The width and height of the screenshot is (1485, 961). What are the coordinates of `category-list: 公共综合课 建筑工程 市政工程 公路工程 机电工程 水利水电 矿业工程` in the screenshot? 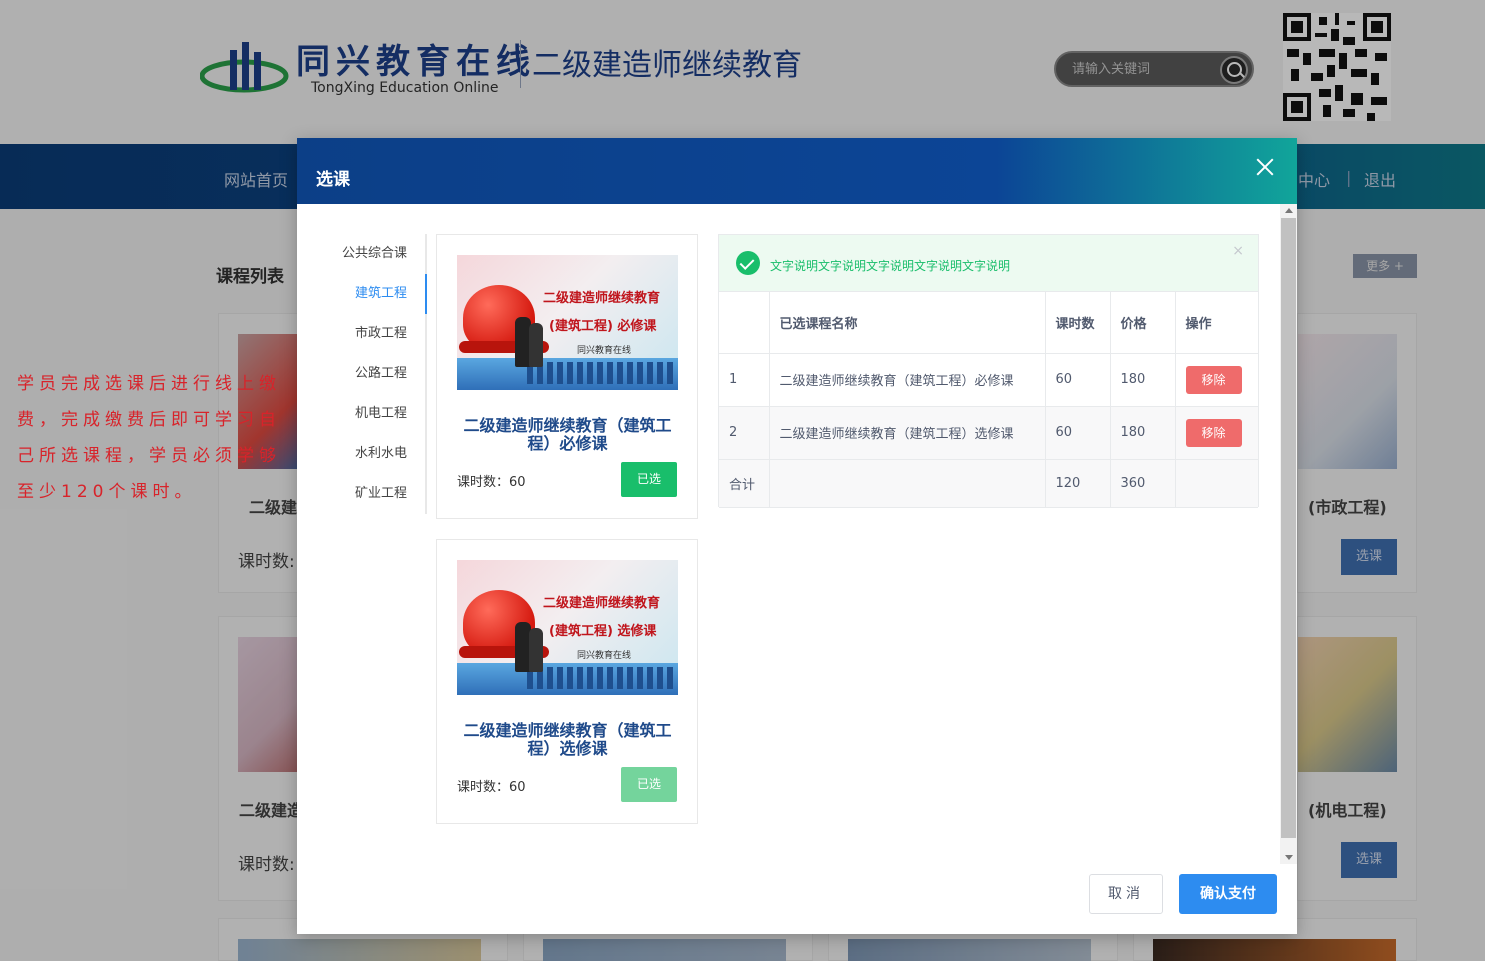 It's located at (377, 374).